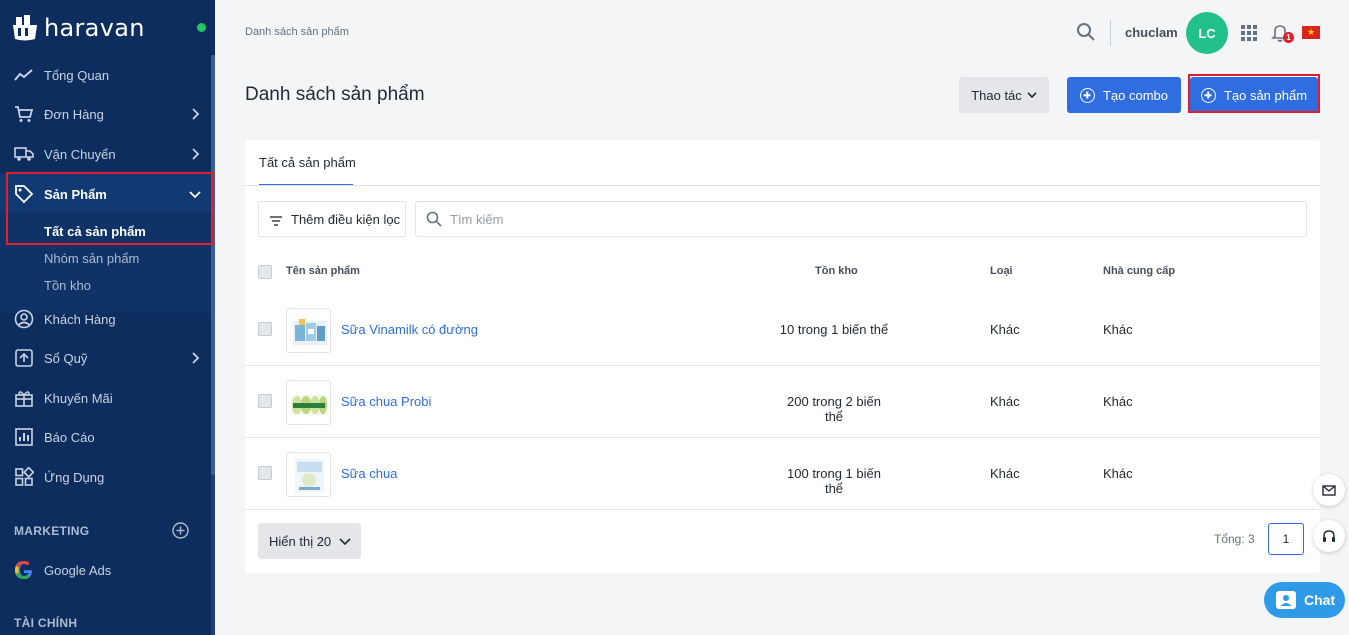 The height and width of the screenshot is (635, 1349). I want to click on headphones-icon, so click(1329, 536).